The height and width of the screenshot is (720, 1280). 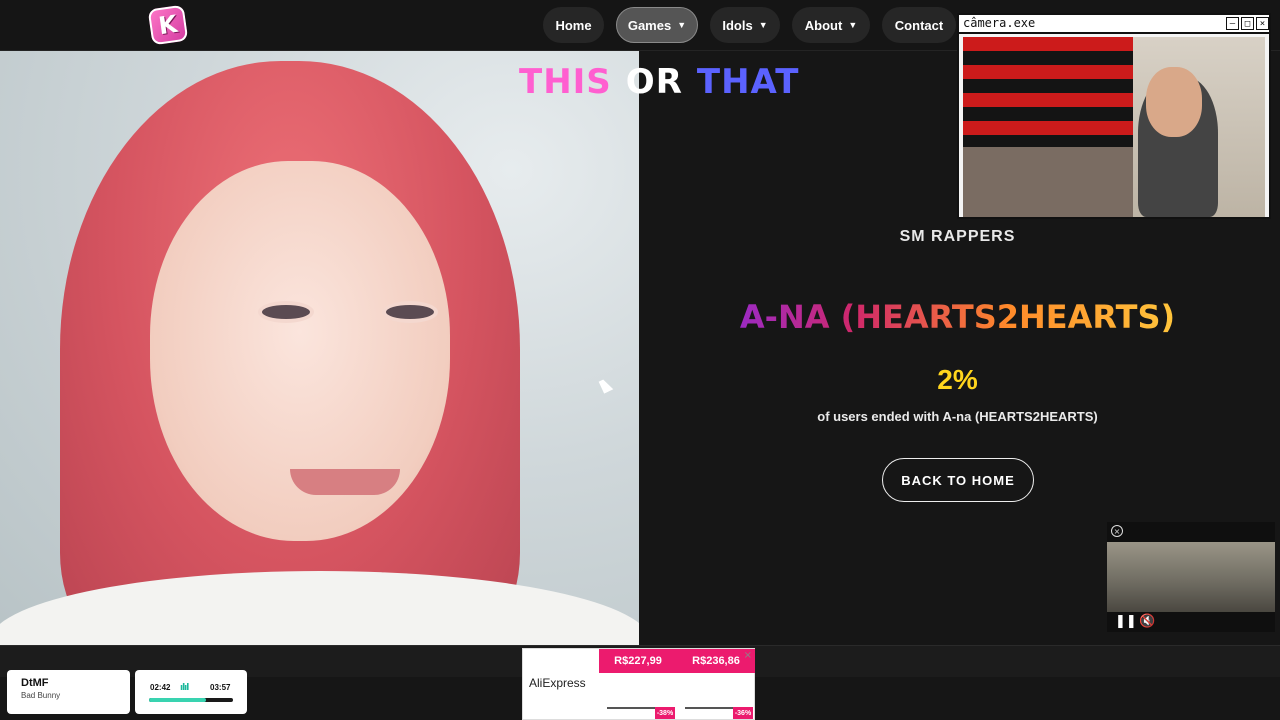 I want to click on mini-video-player: × ❚❚ 🔇, so click(x=1191, y=577).